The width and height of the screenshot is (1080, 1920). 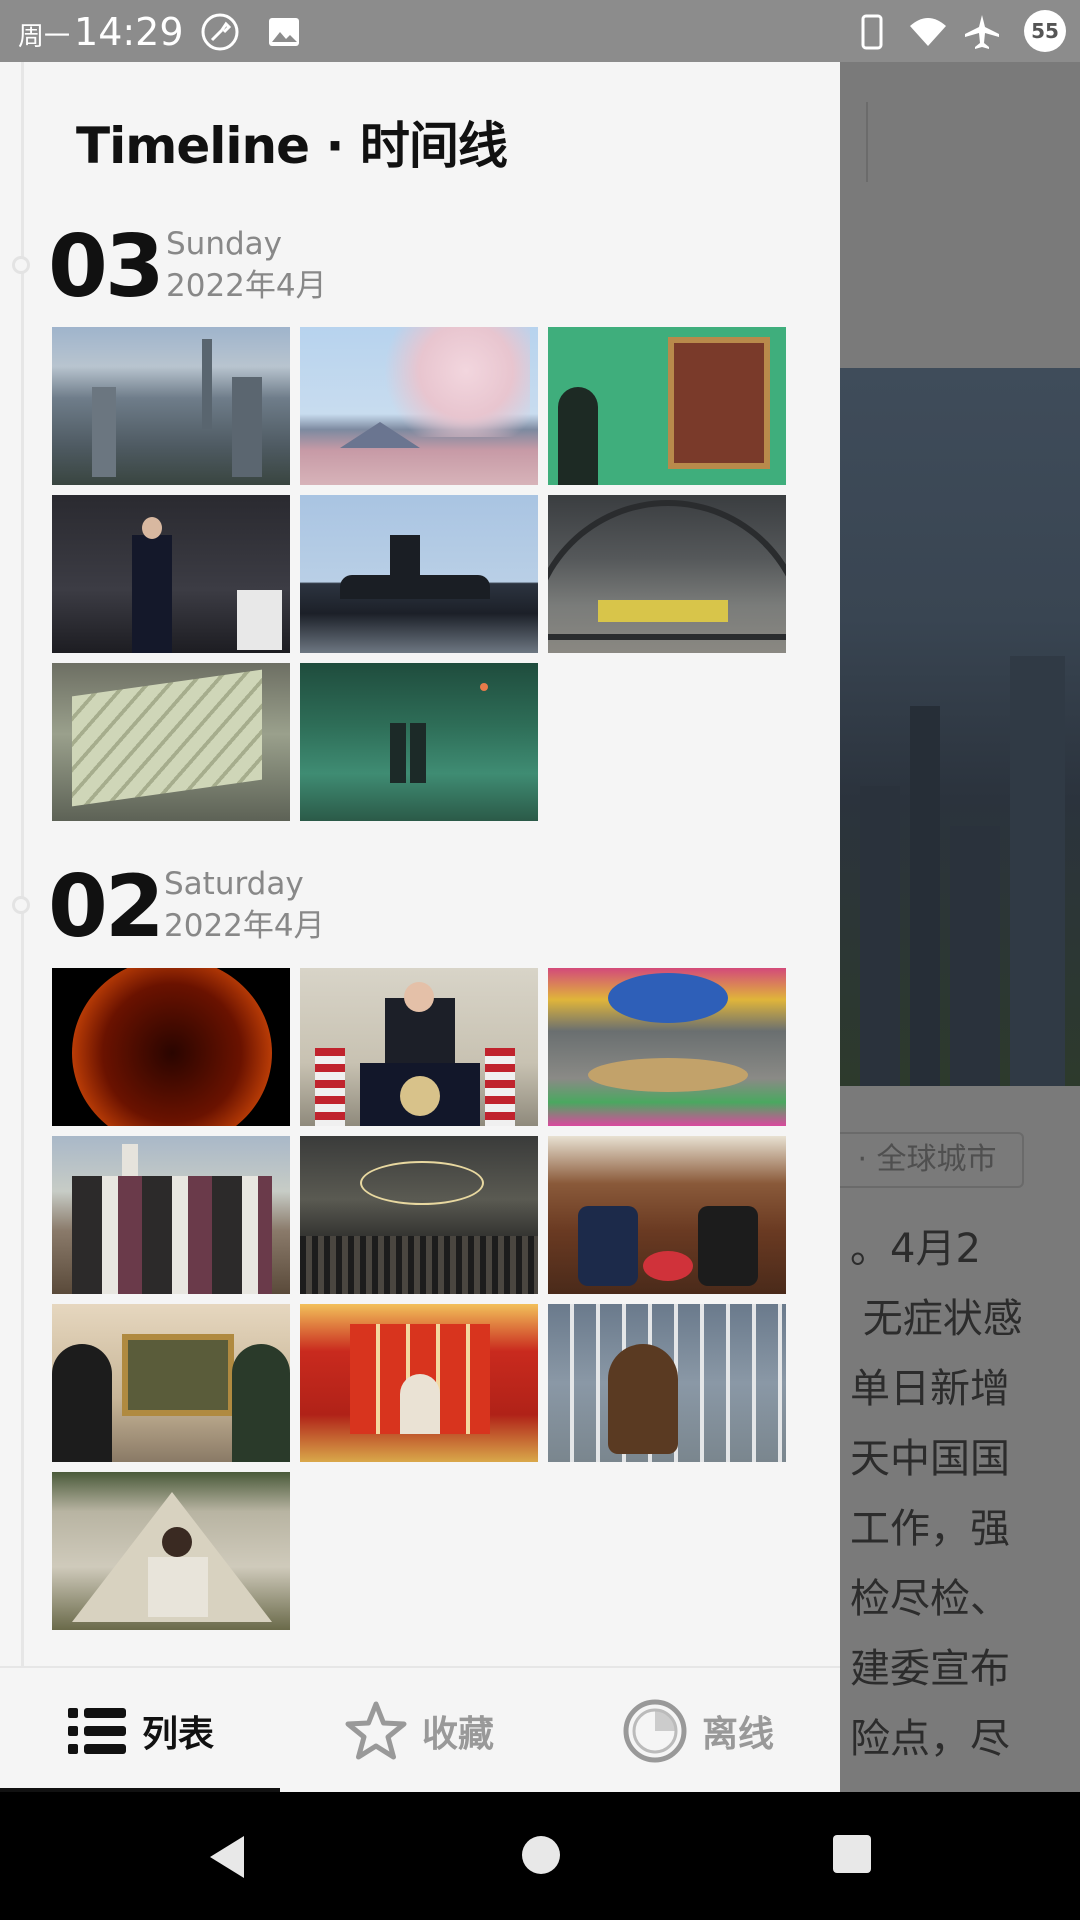 What do you see at coordinates (101, 32) in the screenshot?
I see `status-time: 周一 14:29` at bounding box center [101, 32].